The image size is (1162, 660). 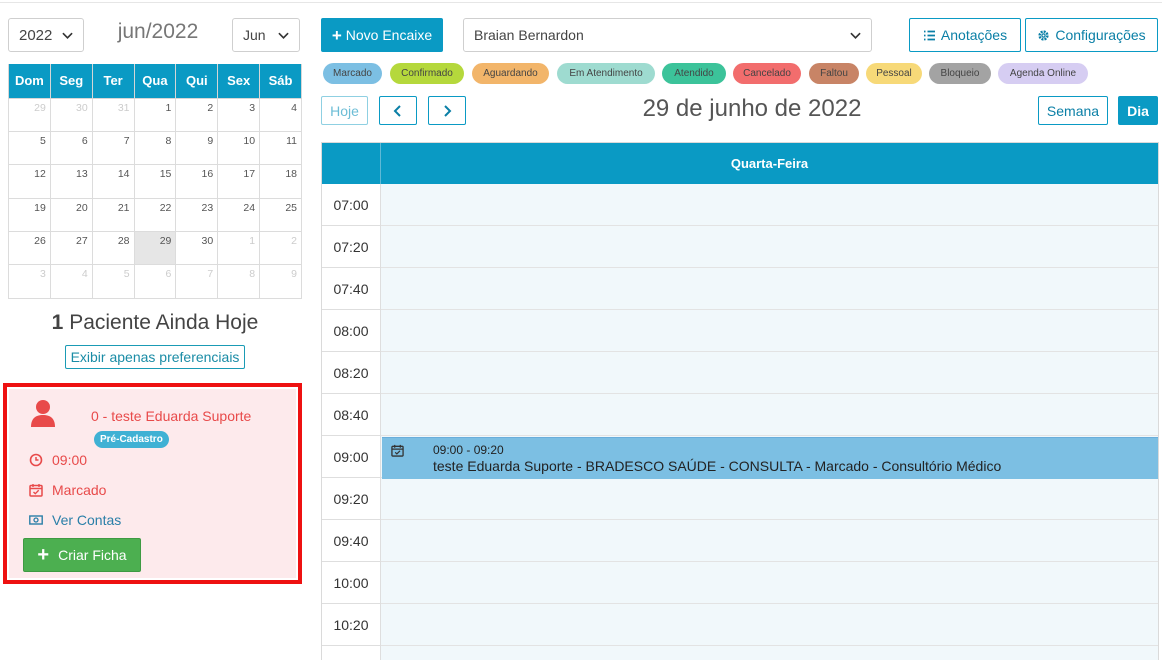 What do you see at coordinates (71, 181) in the screenshot?
I see `calendar-day: 13` at bounding box center [71, 181].